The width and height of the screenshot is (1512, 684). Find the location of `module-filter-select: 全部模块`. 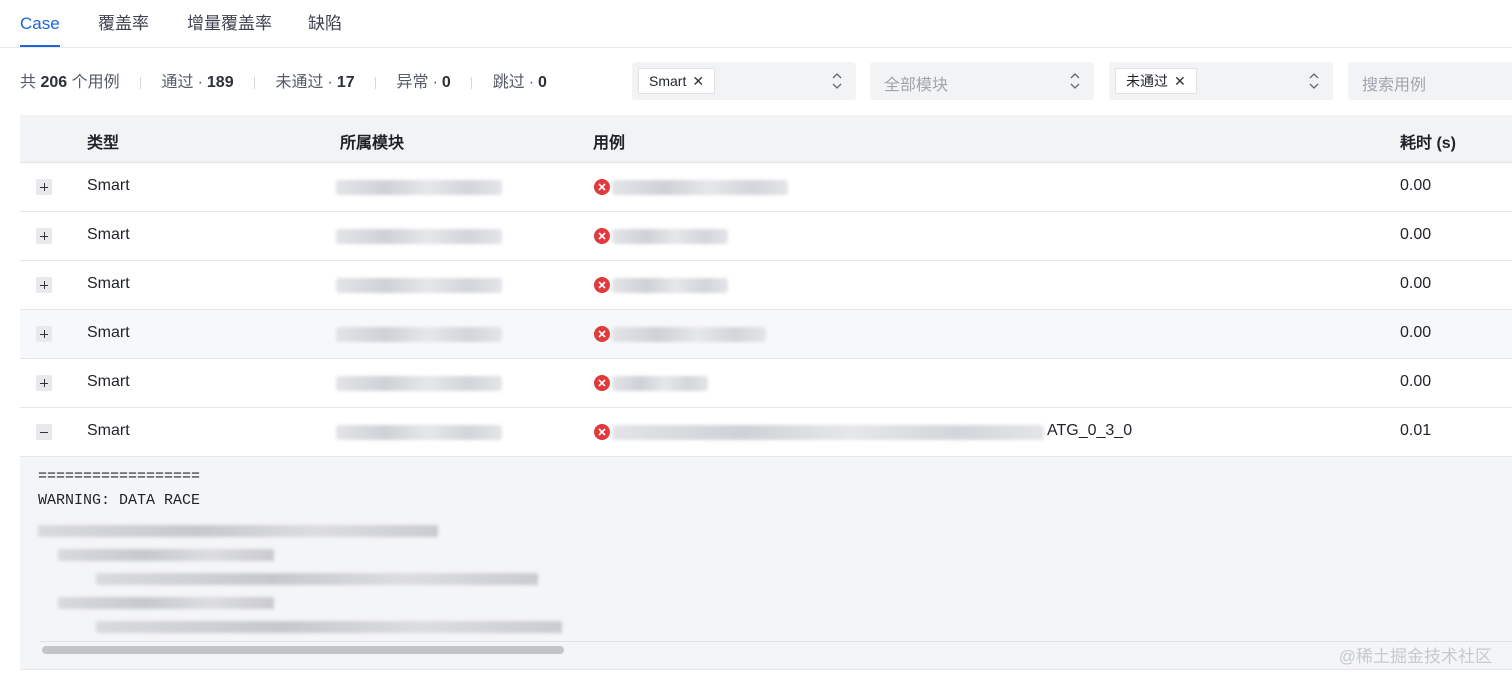

module-filter-select: 全部模块 is located at coordinates (982, 81).